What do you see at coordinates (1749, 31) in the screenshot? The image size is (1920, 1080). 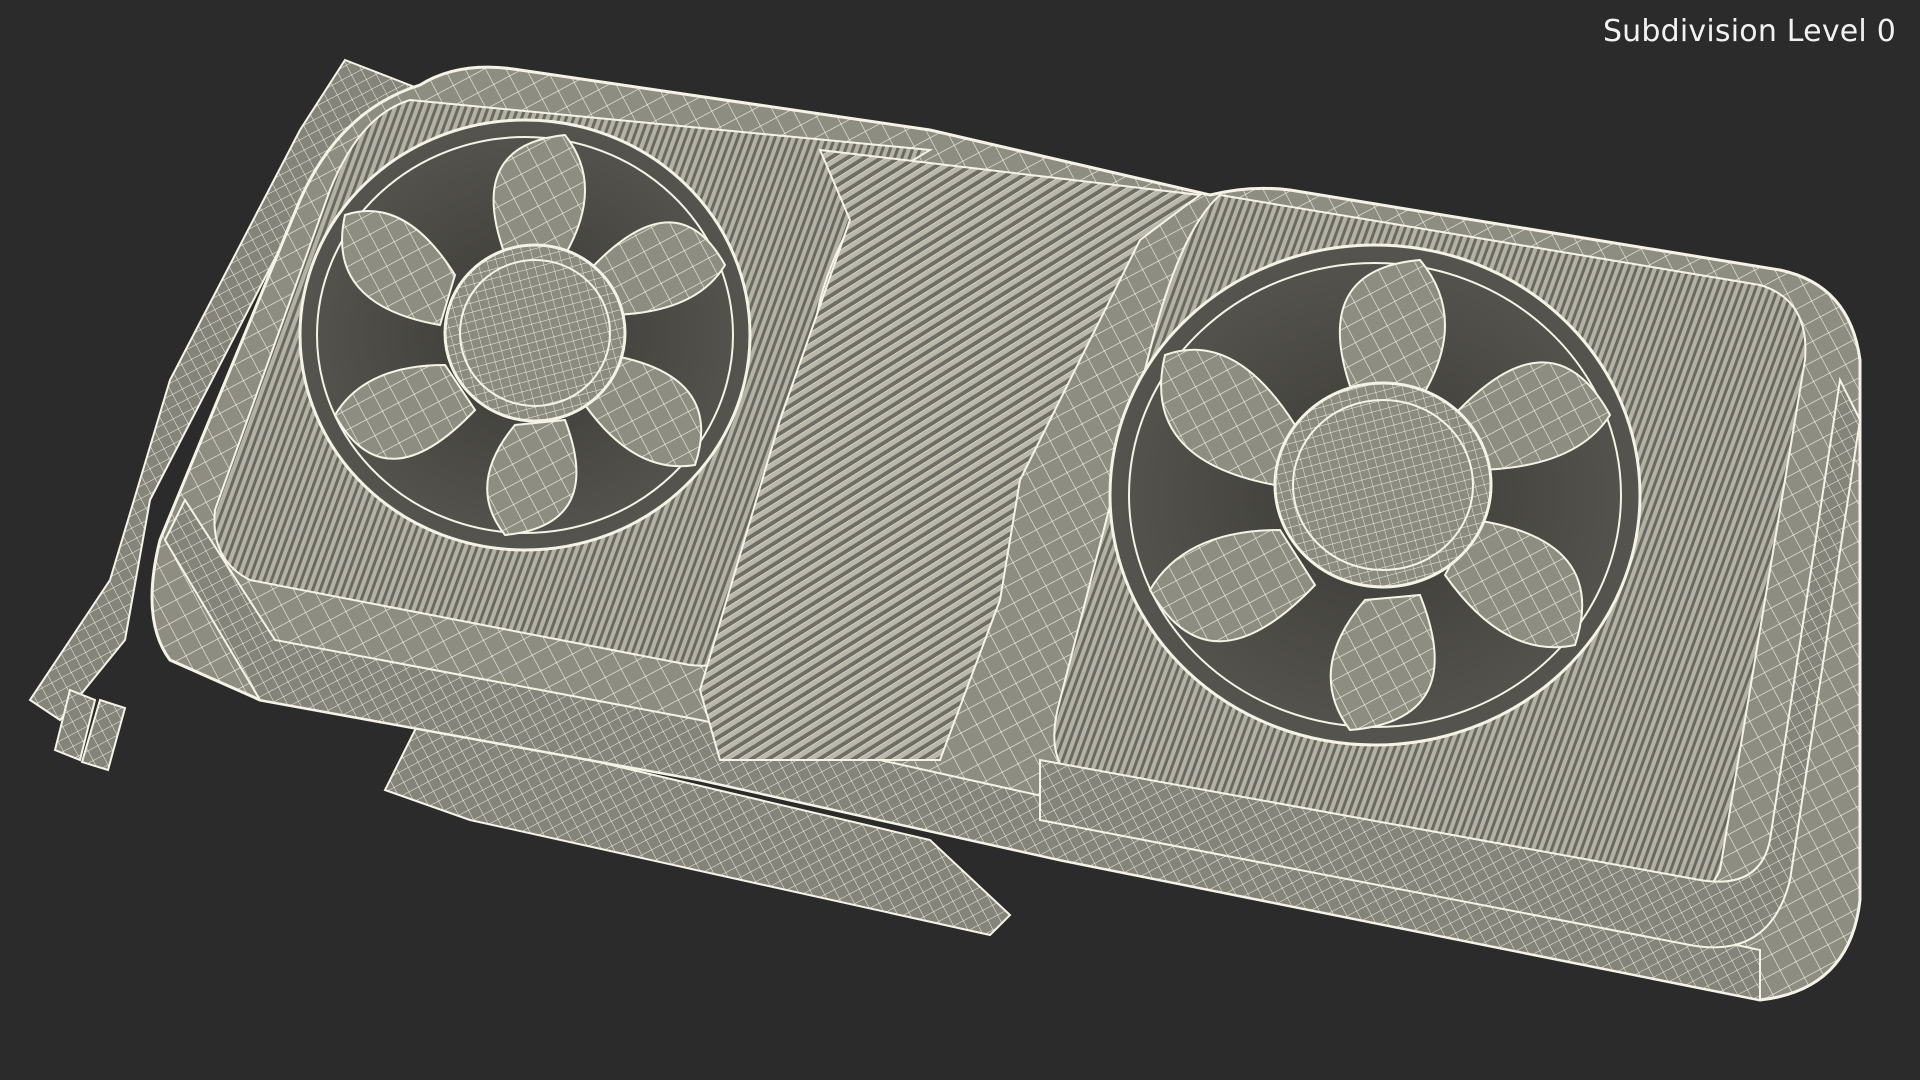 I see `subdivision-level-label: Subdivision Level 0` at bounding box center [1749, 31].